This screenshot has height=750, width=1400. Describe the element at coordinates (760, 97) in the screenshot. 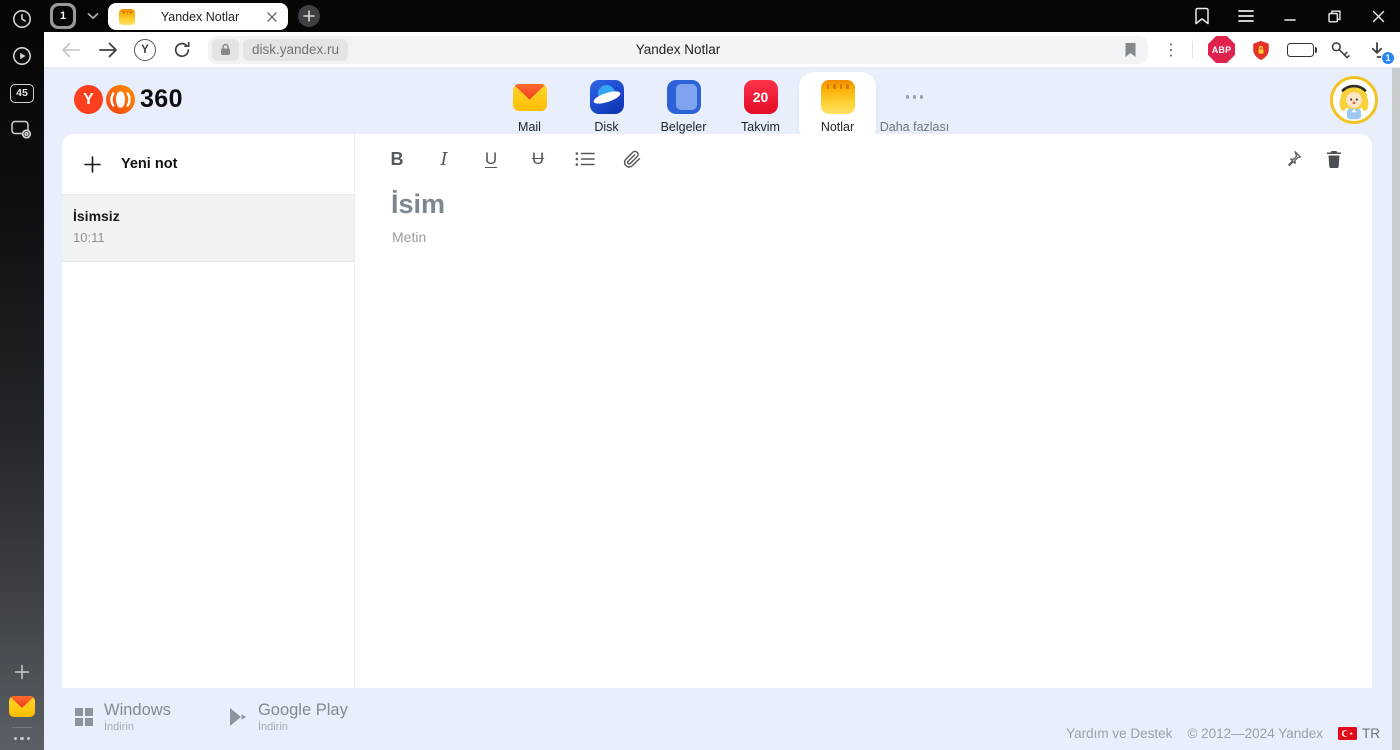

I see `calendar-icon: 20` at that location.